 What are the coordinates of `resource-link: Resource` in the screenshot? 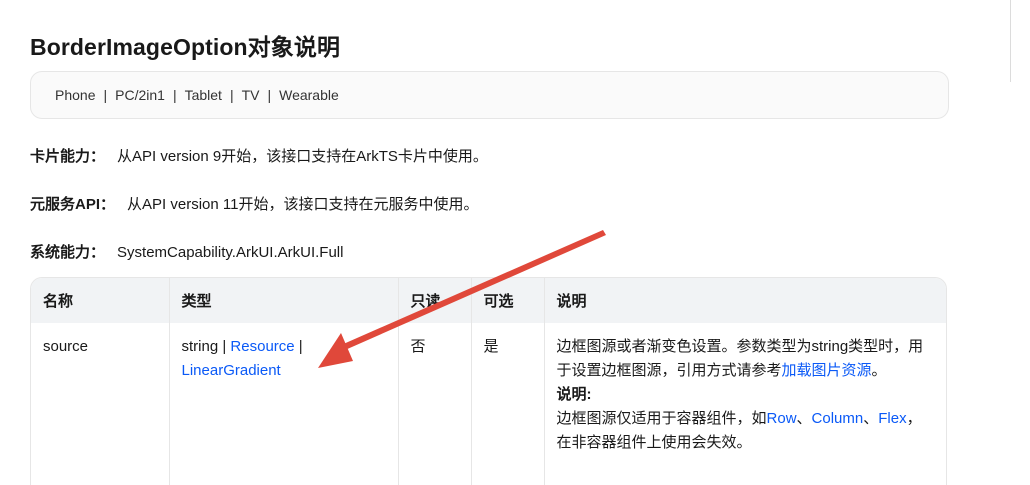 It's located at (262, 346).